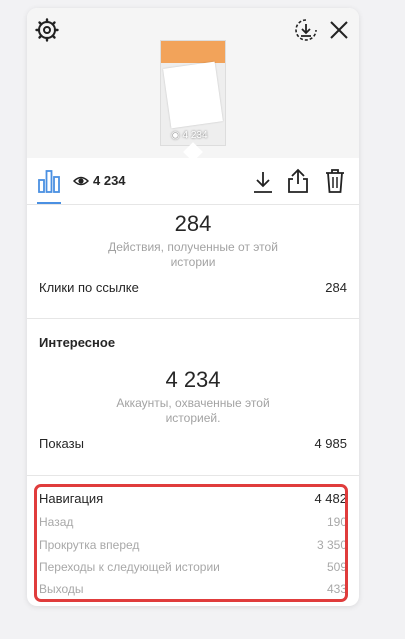 This screenshot has height=639, width=405. What do you see at coordinates (49, 181) in the screenshot?
I see `bar-chart-icon` at bounding box center [49, 181].